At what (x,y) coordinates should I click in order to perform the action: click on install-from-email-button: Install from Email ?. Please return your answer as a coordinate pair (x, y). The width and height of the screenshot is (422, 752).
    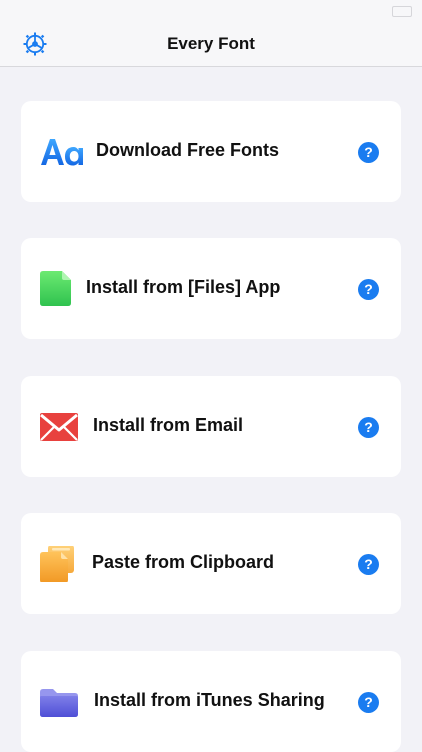
    Looking at the image, I should click on (211, 426).